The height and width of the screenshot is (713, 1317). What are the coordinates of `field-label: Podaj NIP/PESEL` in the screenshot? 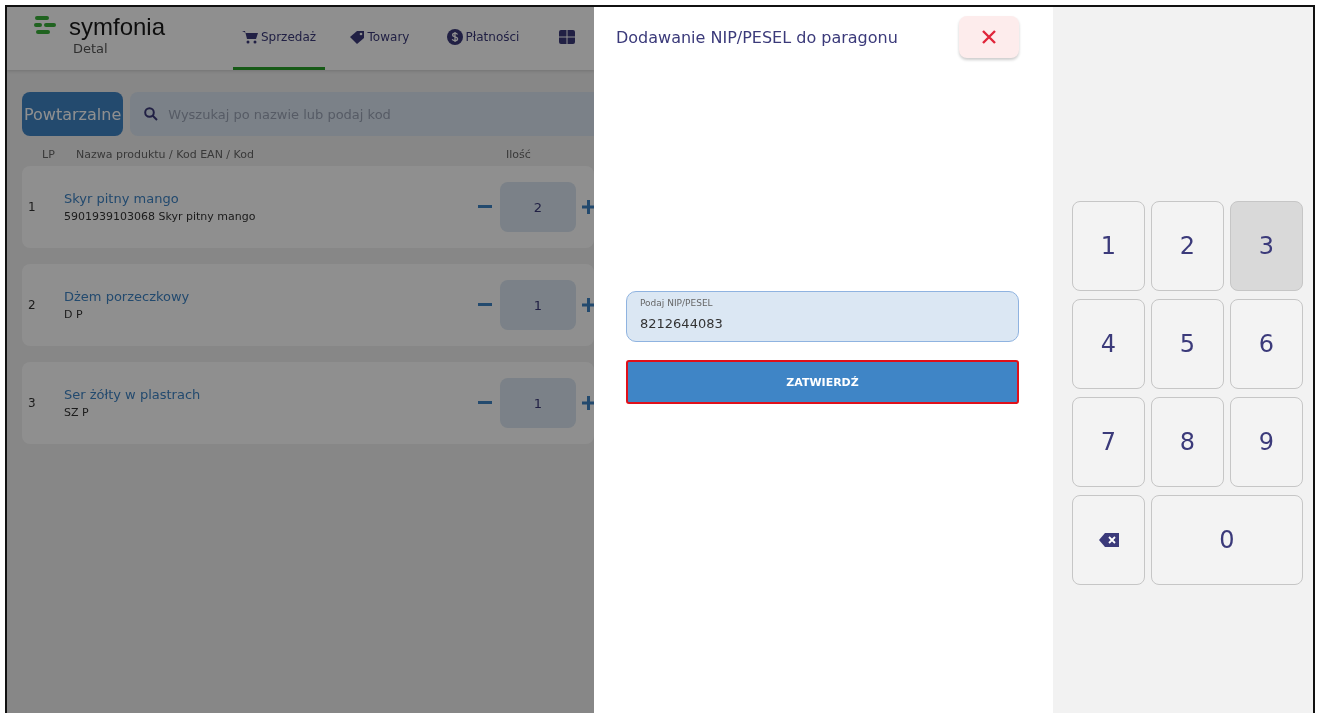 It's located at (676, 303).